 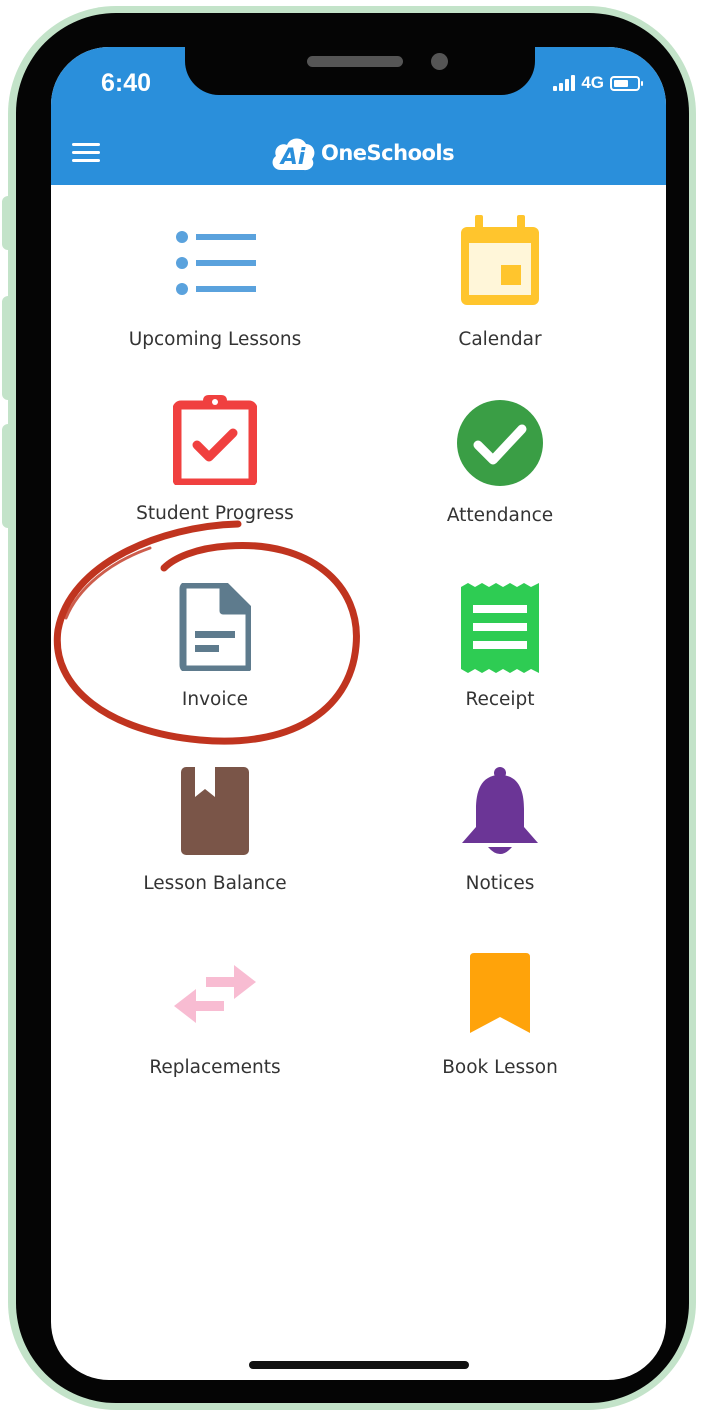 What do you see at coordinates (126, 83) in the screenshot?
I see `status-time: 6:40` at bounding box center [126, 83].